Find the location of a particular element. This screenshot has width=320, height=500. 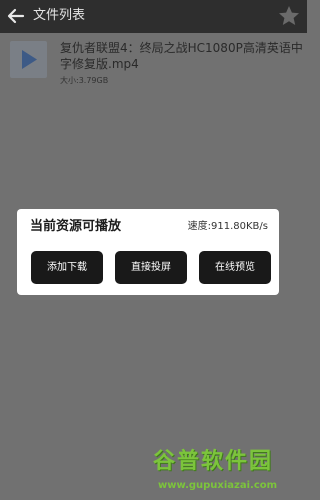

online-preview-button: 在线预览 is located at coordinates (235, 267).